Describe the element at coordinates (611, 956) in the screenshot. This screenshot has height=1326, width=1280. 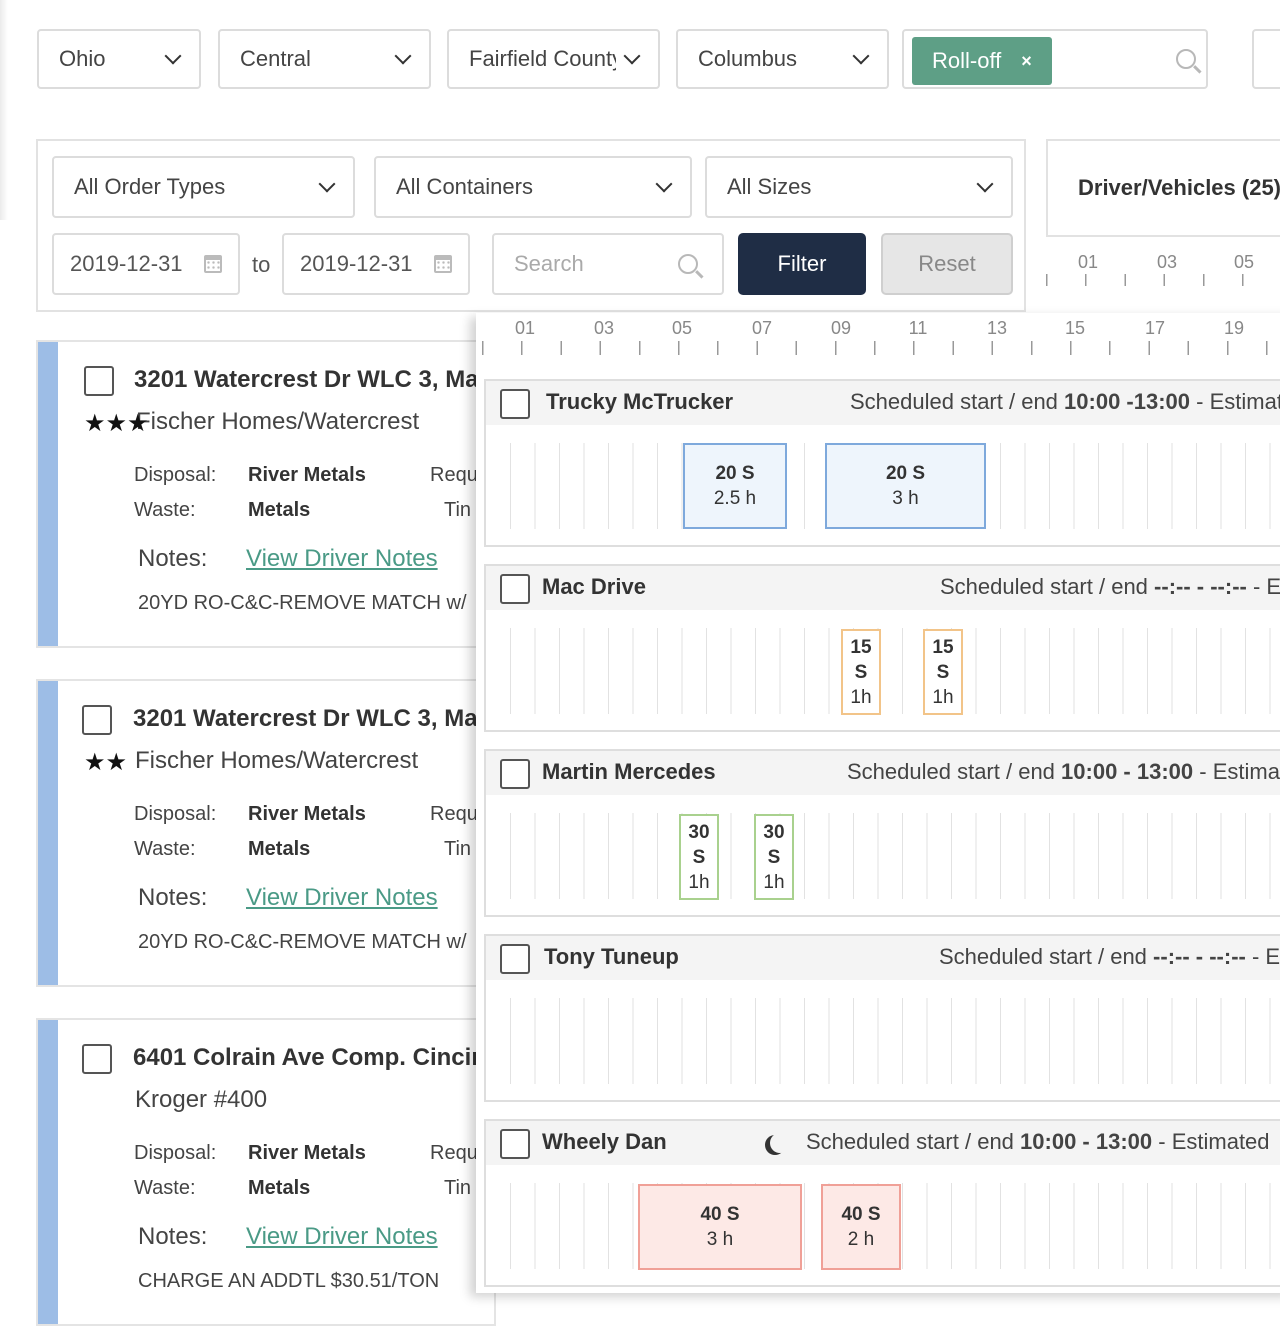
I see `driver-name: Tony Tuneup` at that location.